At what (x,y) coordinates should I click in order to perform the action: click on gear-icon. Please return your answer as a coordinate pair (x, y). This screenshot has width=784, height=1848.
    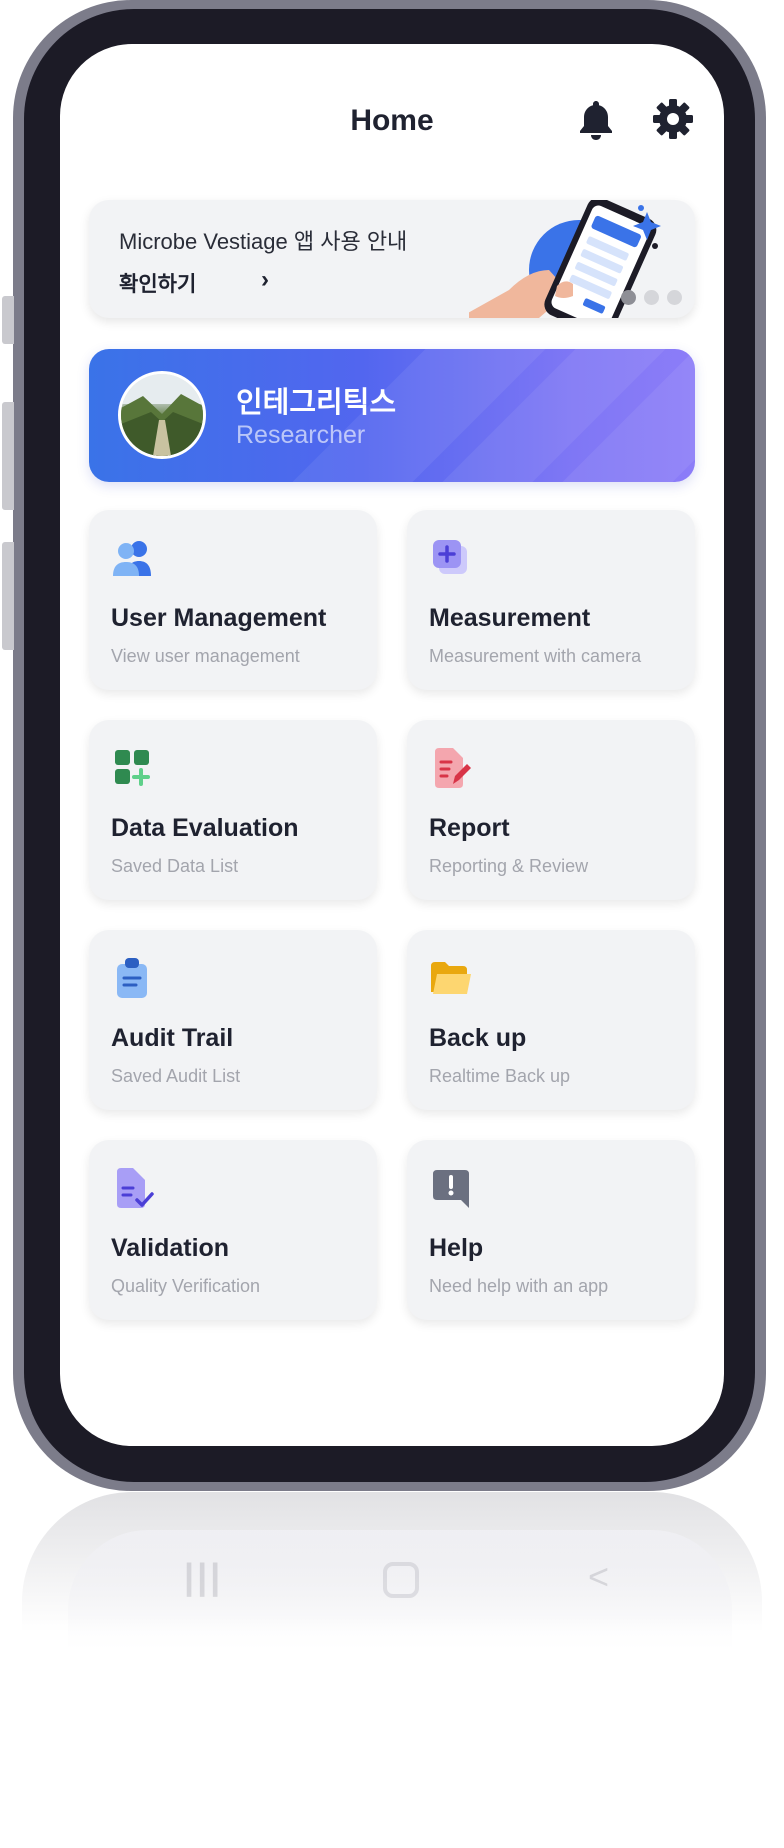
    Looking at the image, I should click on (673, 119).